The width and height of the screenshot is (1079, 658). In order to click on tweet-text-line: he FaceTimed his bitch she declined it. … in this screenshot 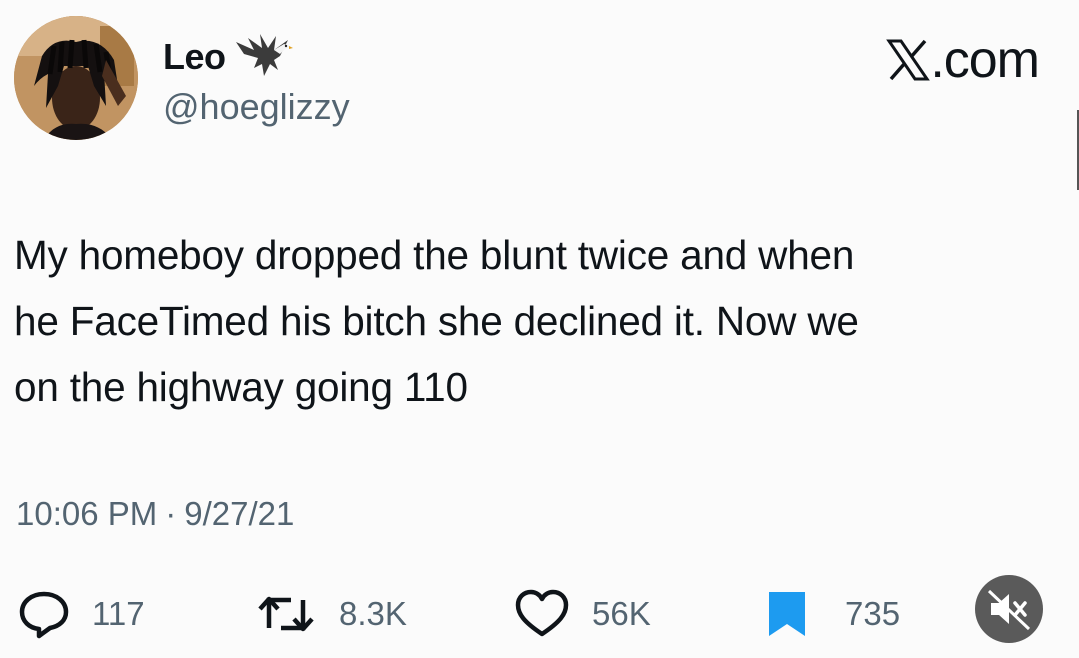, I will do `click(436, 321)`.